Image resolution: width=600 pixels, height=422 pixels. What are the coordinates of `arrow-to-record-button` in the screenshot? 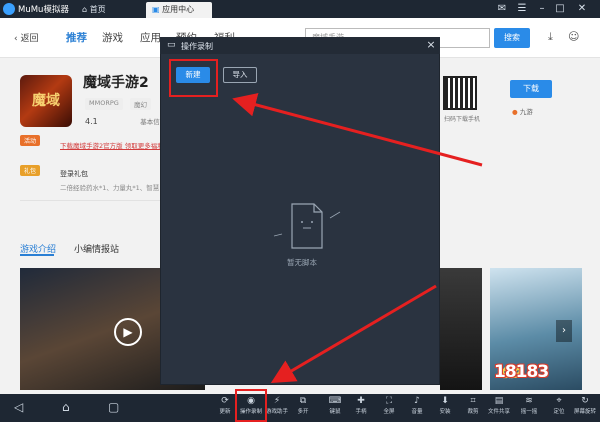 It's located at (353, 334).